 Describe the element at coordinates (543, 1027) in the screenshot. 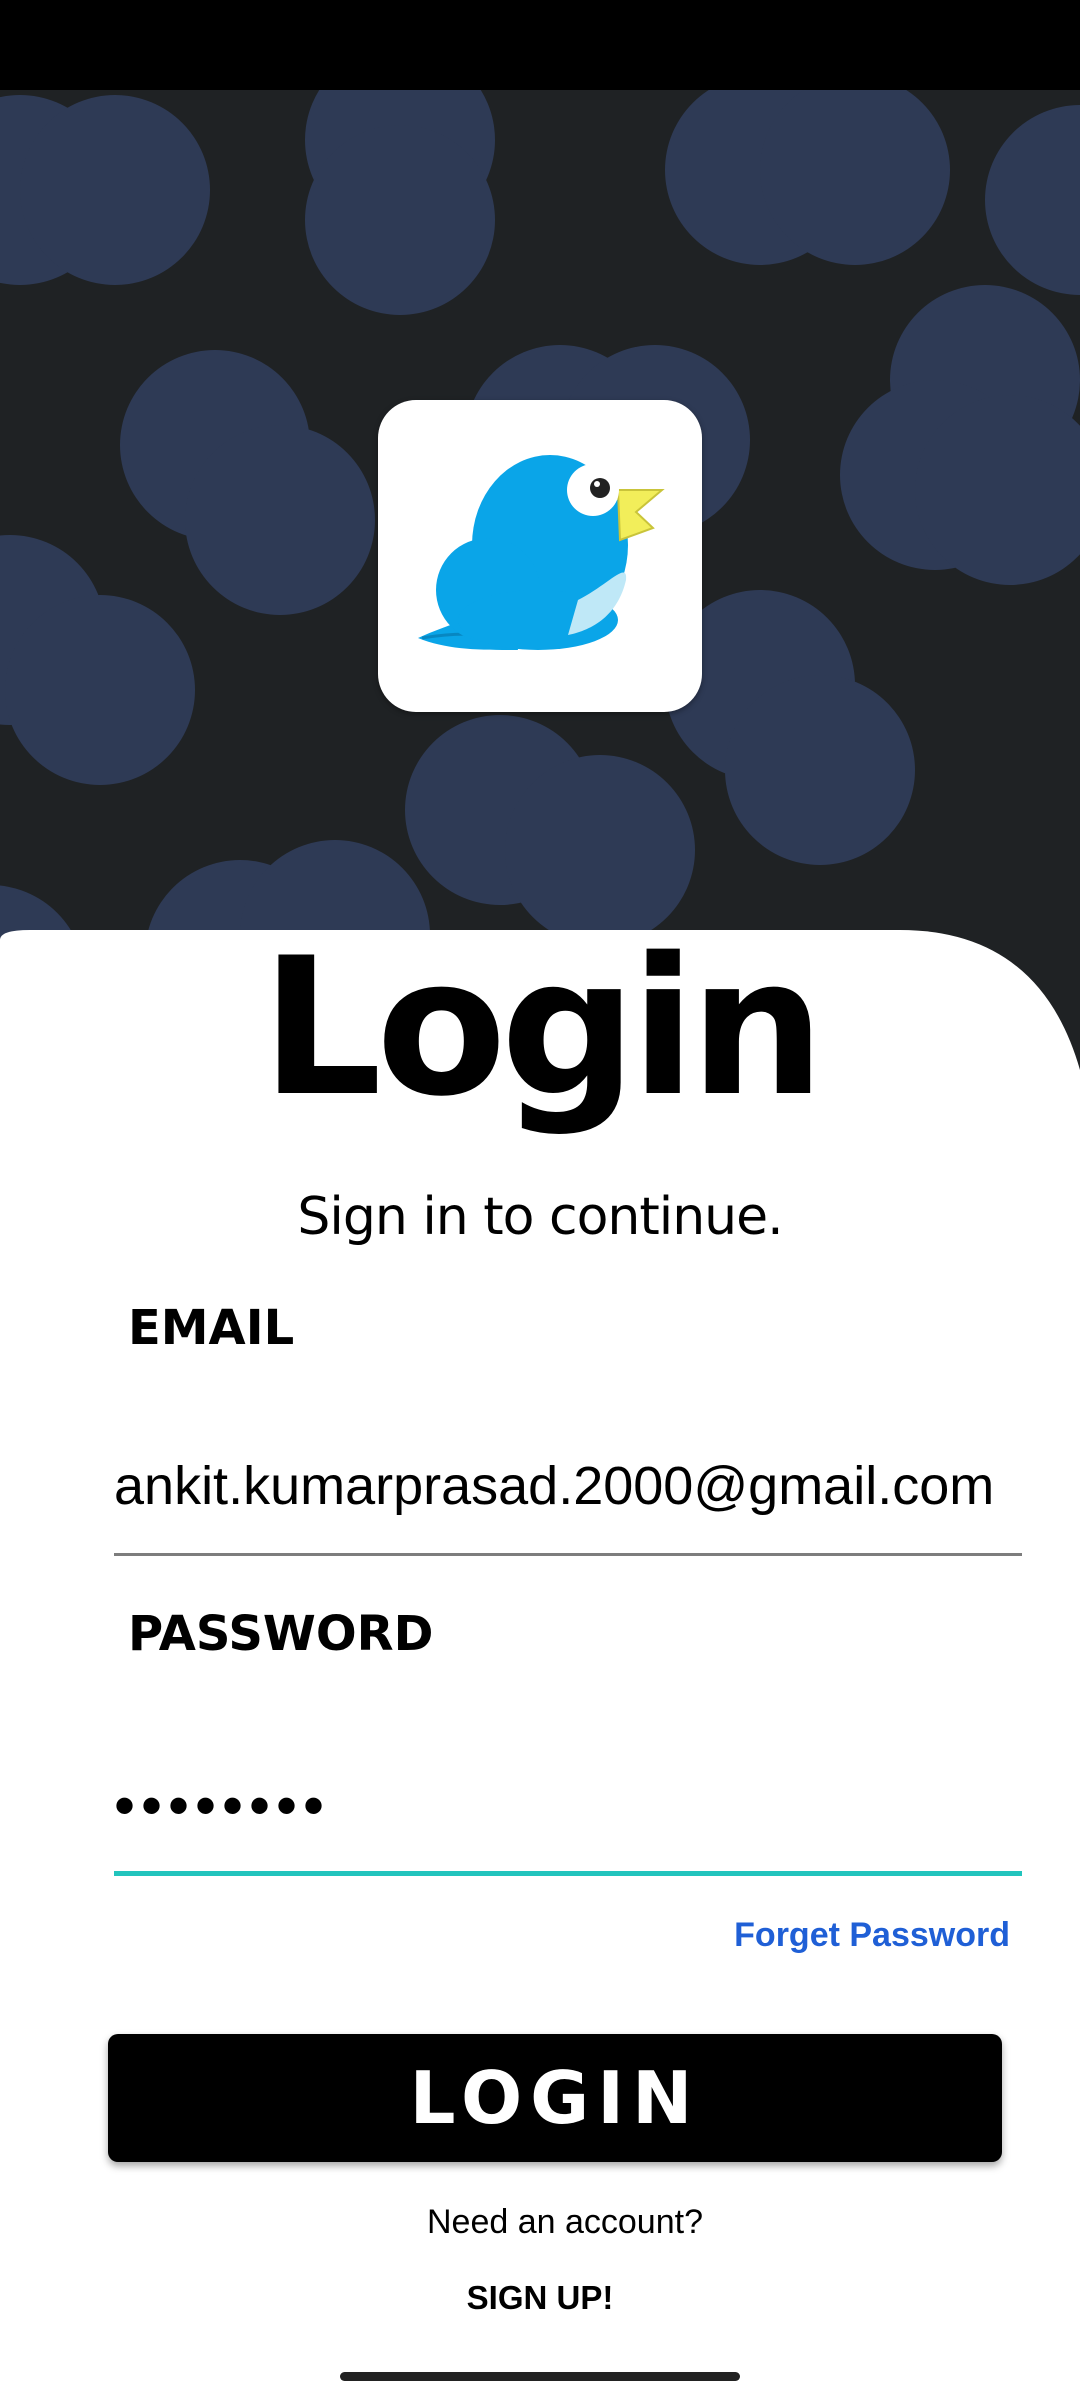

I see `page-title: Login` at that location.